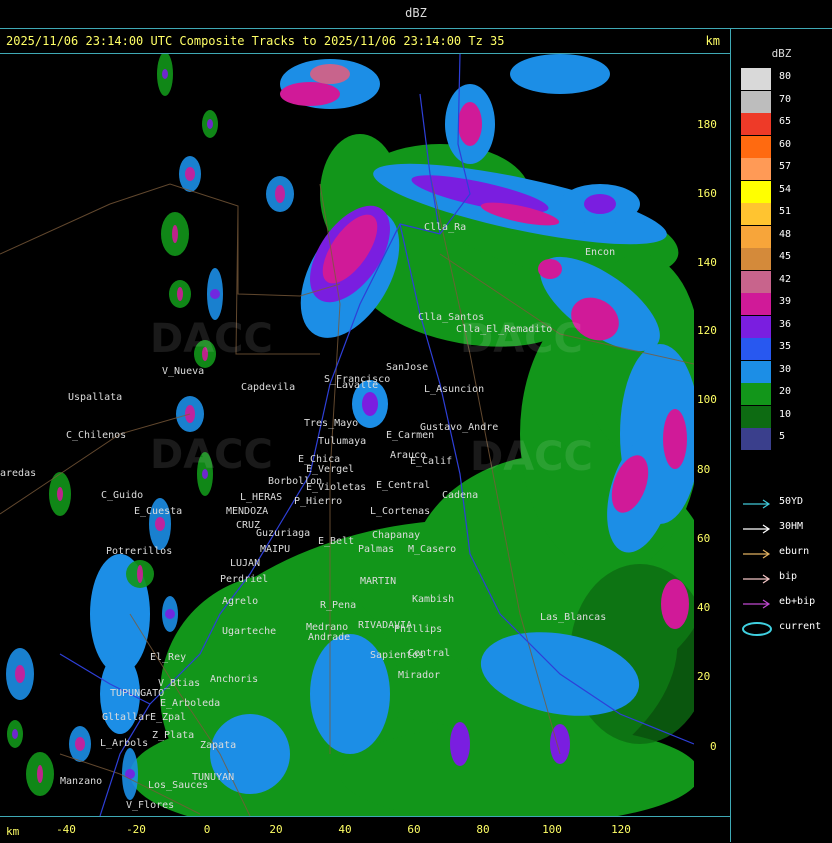 Image resolution: width=832 pixels, height=843 pixels. What do you see at coordinates (124, 743) in the screenshot?
I see `place-label: L_Arbols` at bounding box center [124, 743].